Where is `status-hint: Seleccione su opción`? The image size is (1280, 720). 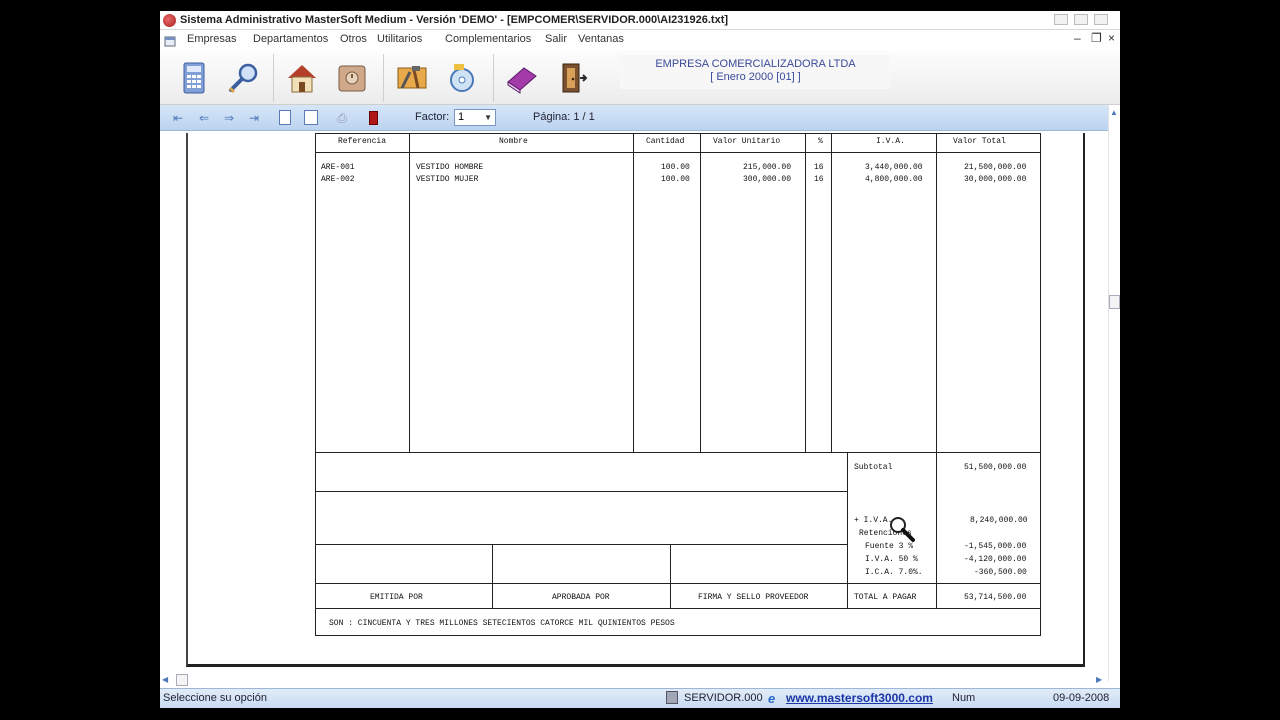 status-hint: Seleccione su opción is located at coordinates (215, 698).